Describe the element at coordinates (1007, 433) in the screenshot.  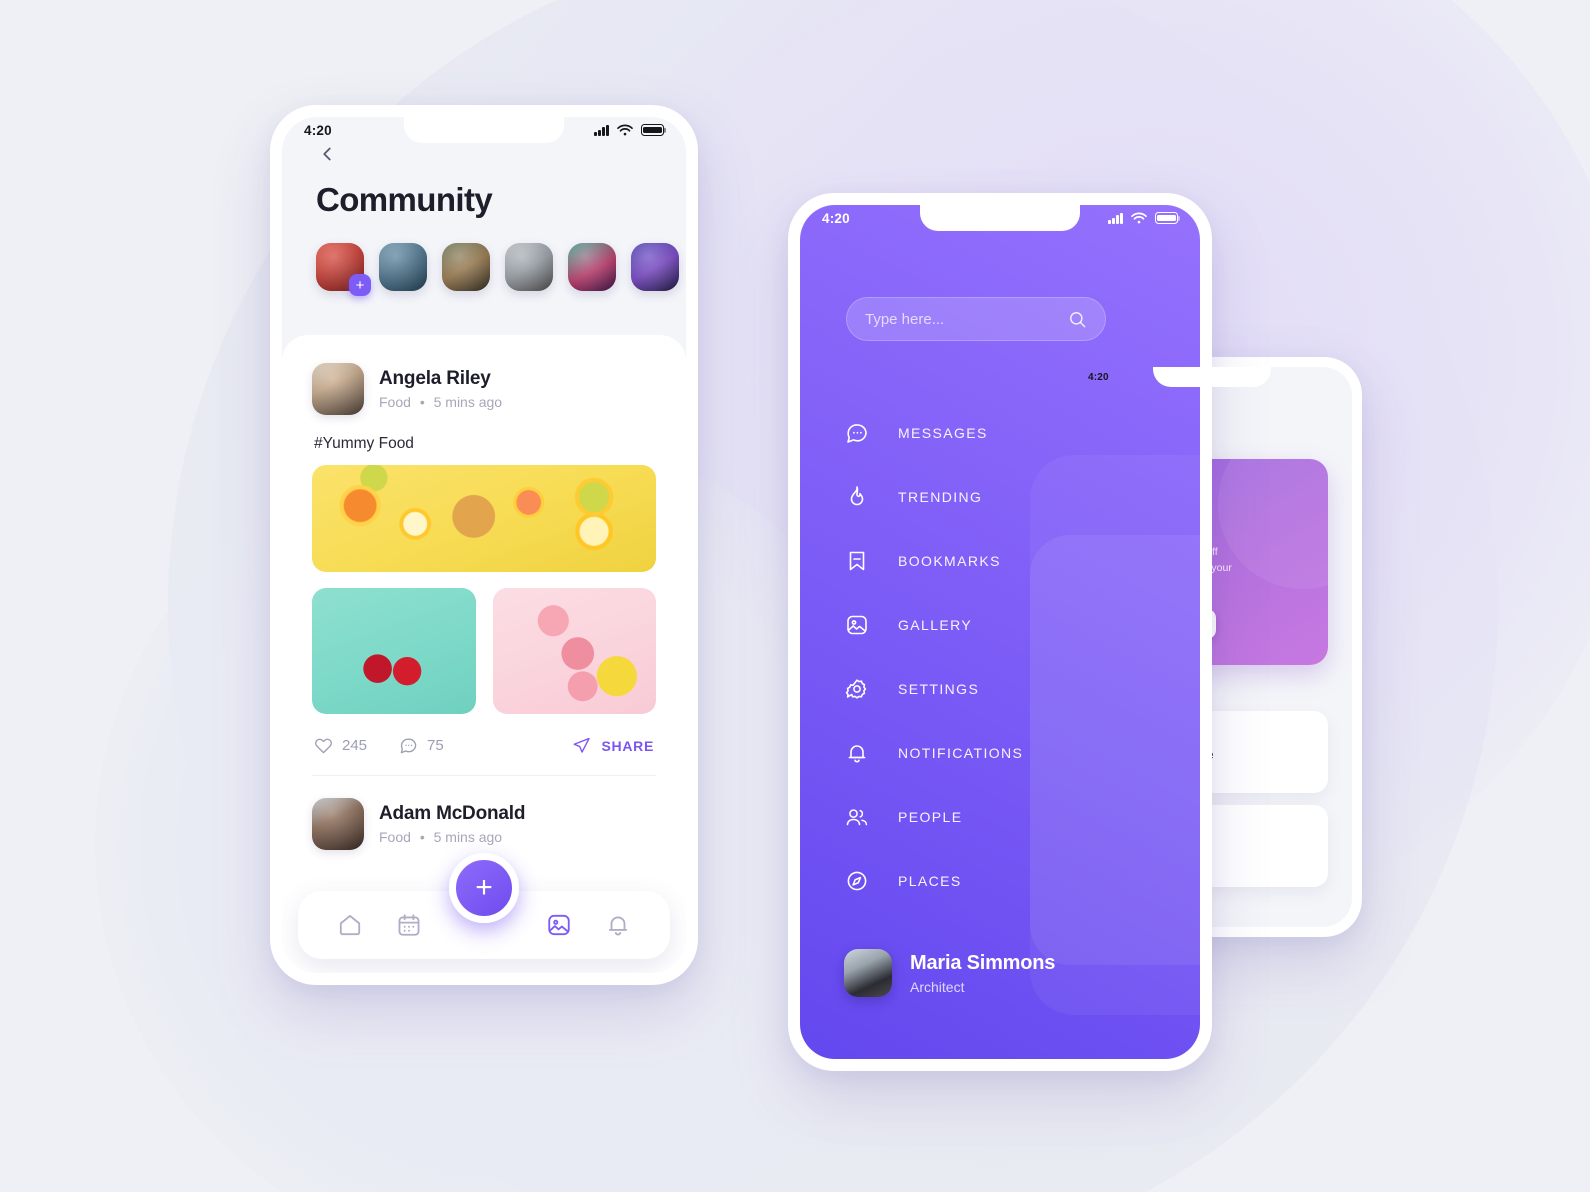
I see `menu-item-messages: MESSAGES` at that location.